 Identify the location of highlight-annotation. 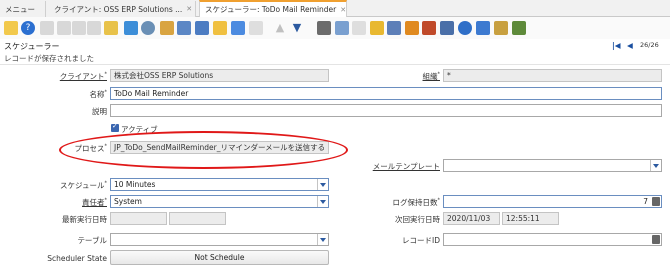
(203, 150).